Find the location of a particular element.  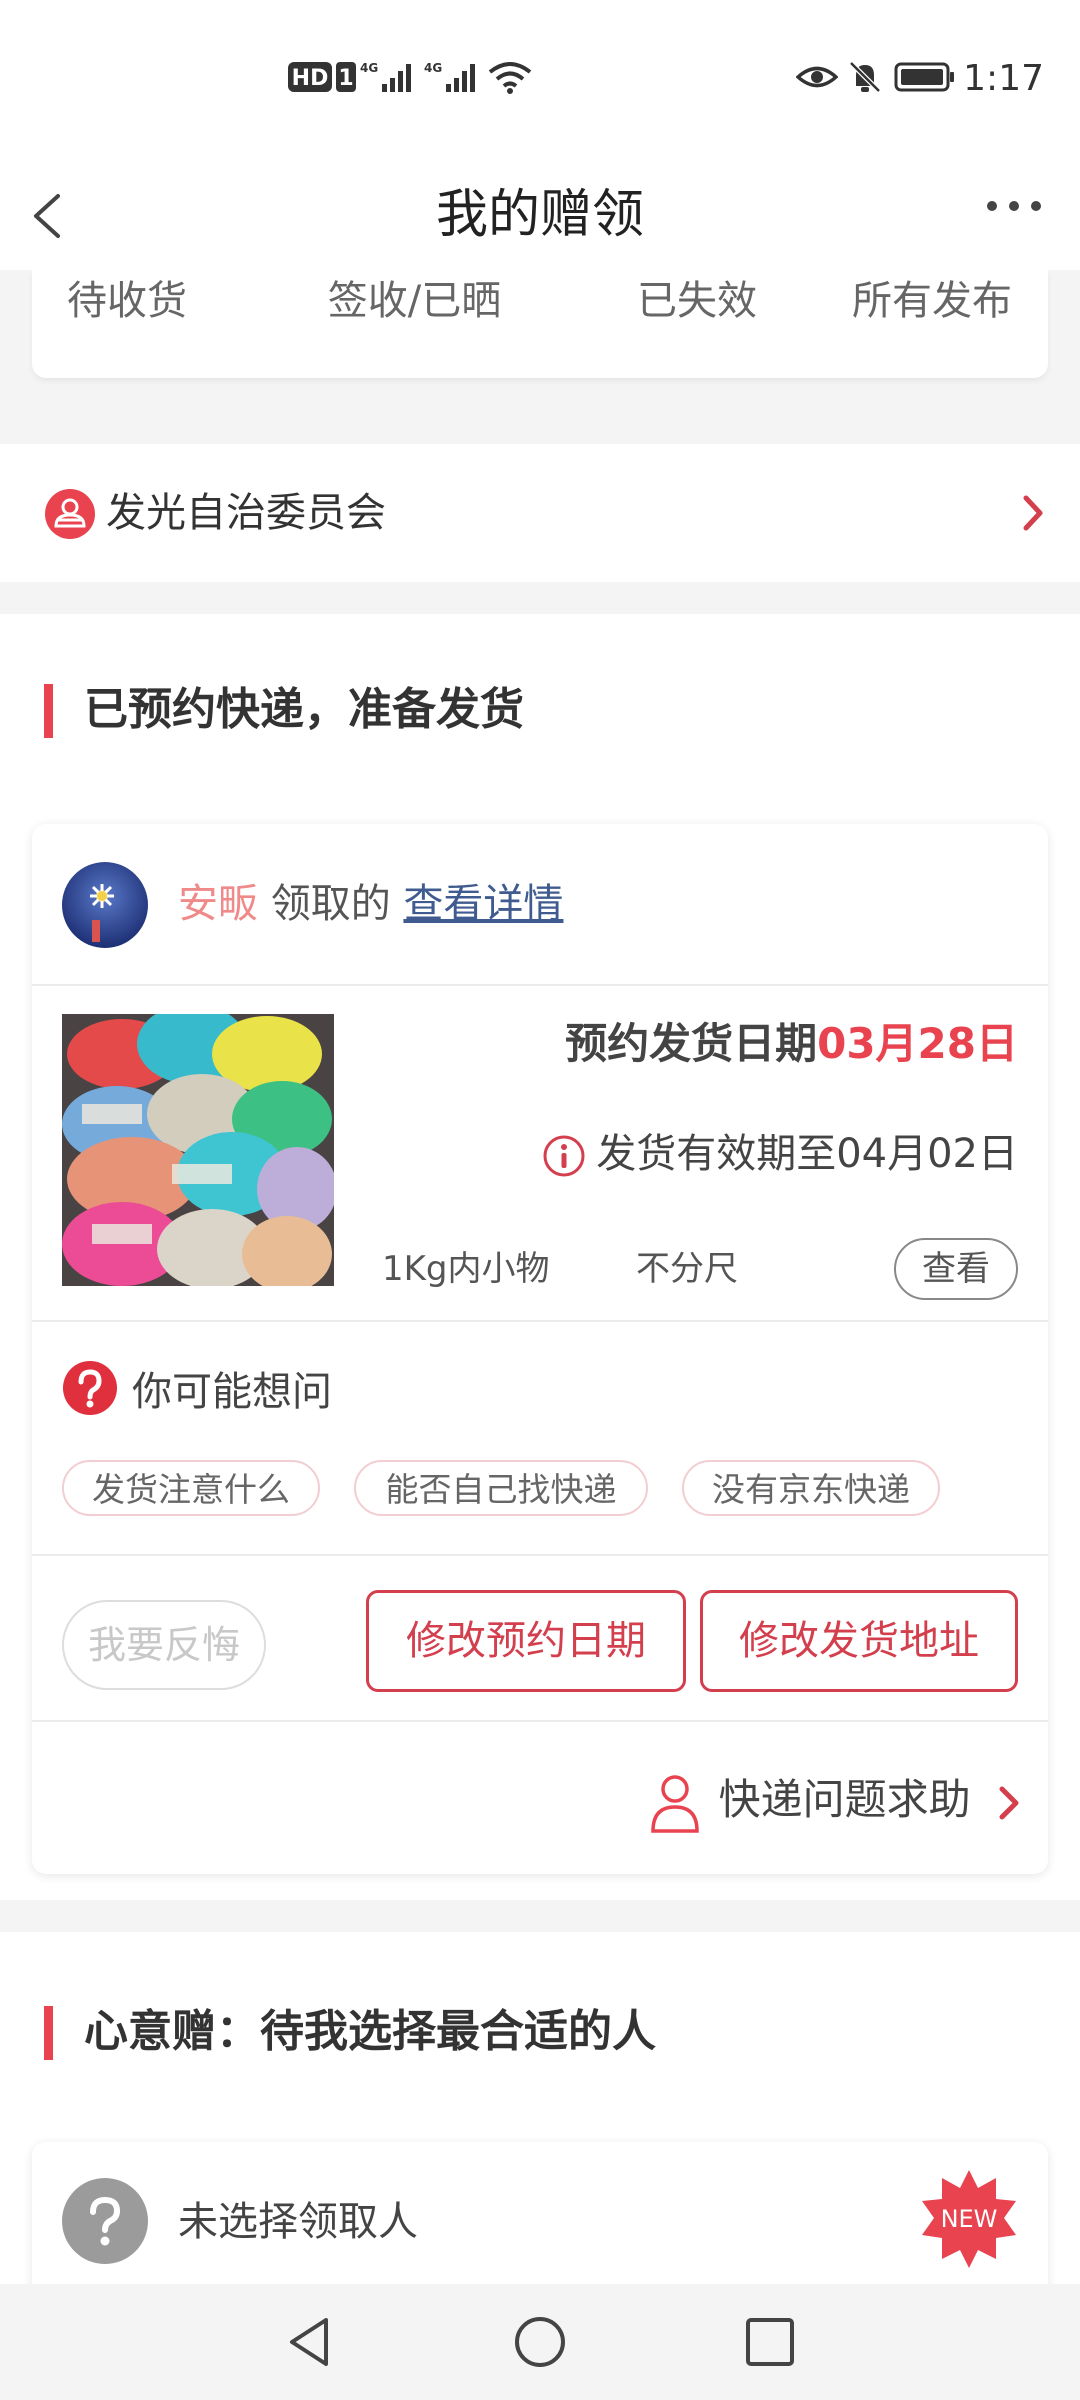

more-dots-icon is located at coordinates (1015, 215).